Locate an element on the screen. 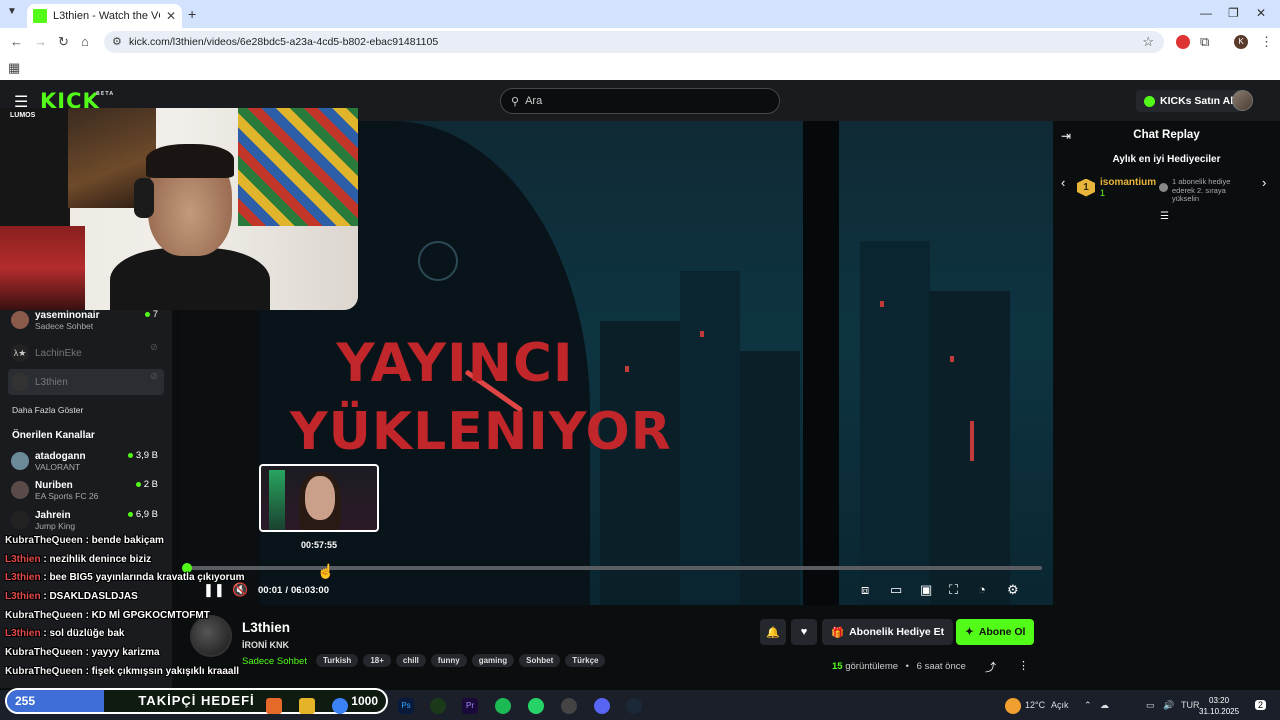 The height and width of the screenshot is (720, 1280). viewer-count: 6,9 B is located at coordinates (146, 514).